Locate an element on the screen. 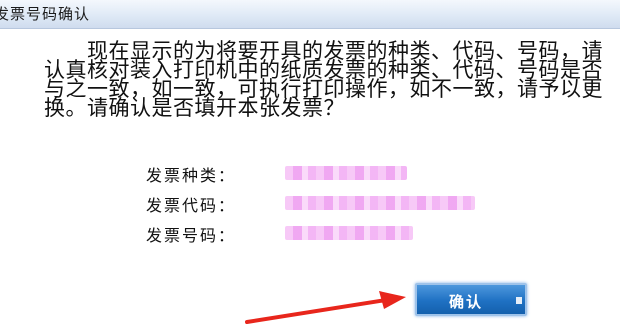 This screenshot has width=620, height=333. arrow-head is located at coordinates (392, 300).